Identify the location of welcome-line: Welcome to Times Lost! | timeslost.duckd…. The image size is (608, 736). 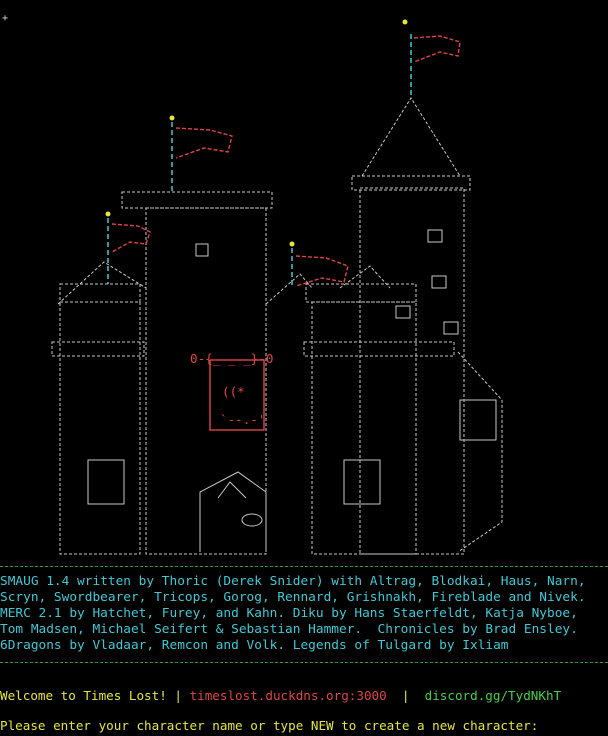
(280, 696).